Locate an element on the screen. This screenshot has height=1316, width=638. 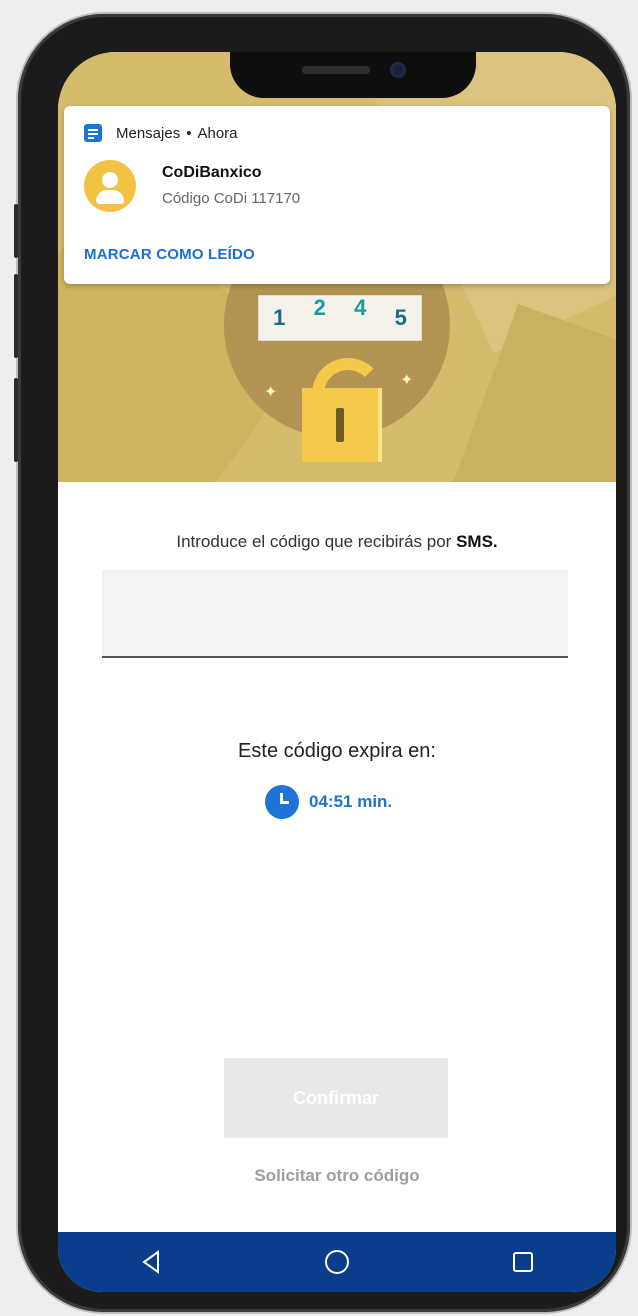
notification-time: Ahora is located at coordinates (217, 133).